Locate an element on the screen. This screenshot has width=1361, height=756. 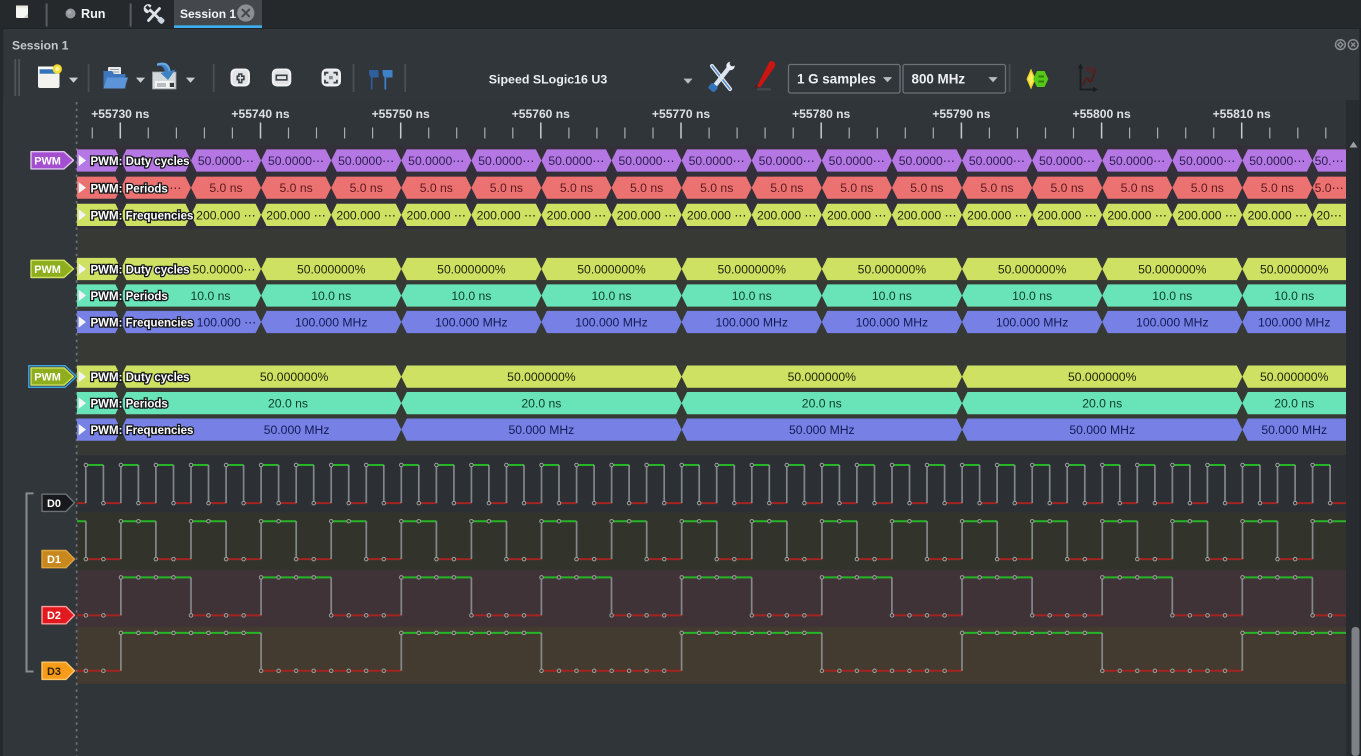
svg-text: Run is located at coordinates (93, 14).